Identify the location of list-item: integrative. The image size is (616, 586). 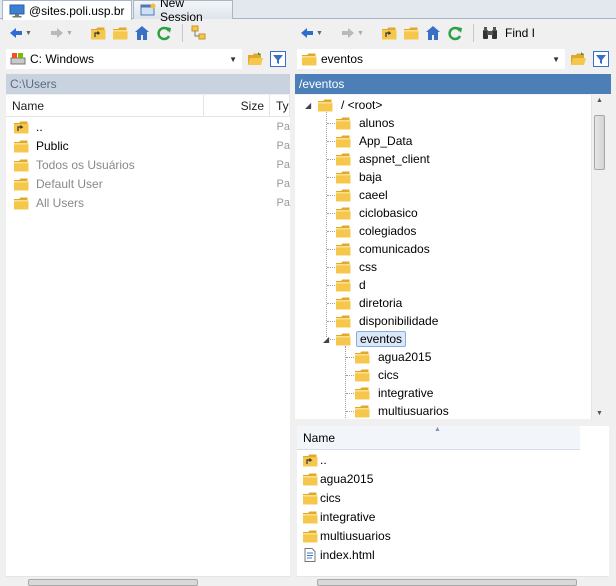
(453, 516).